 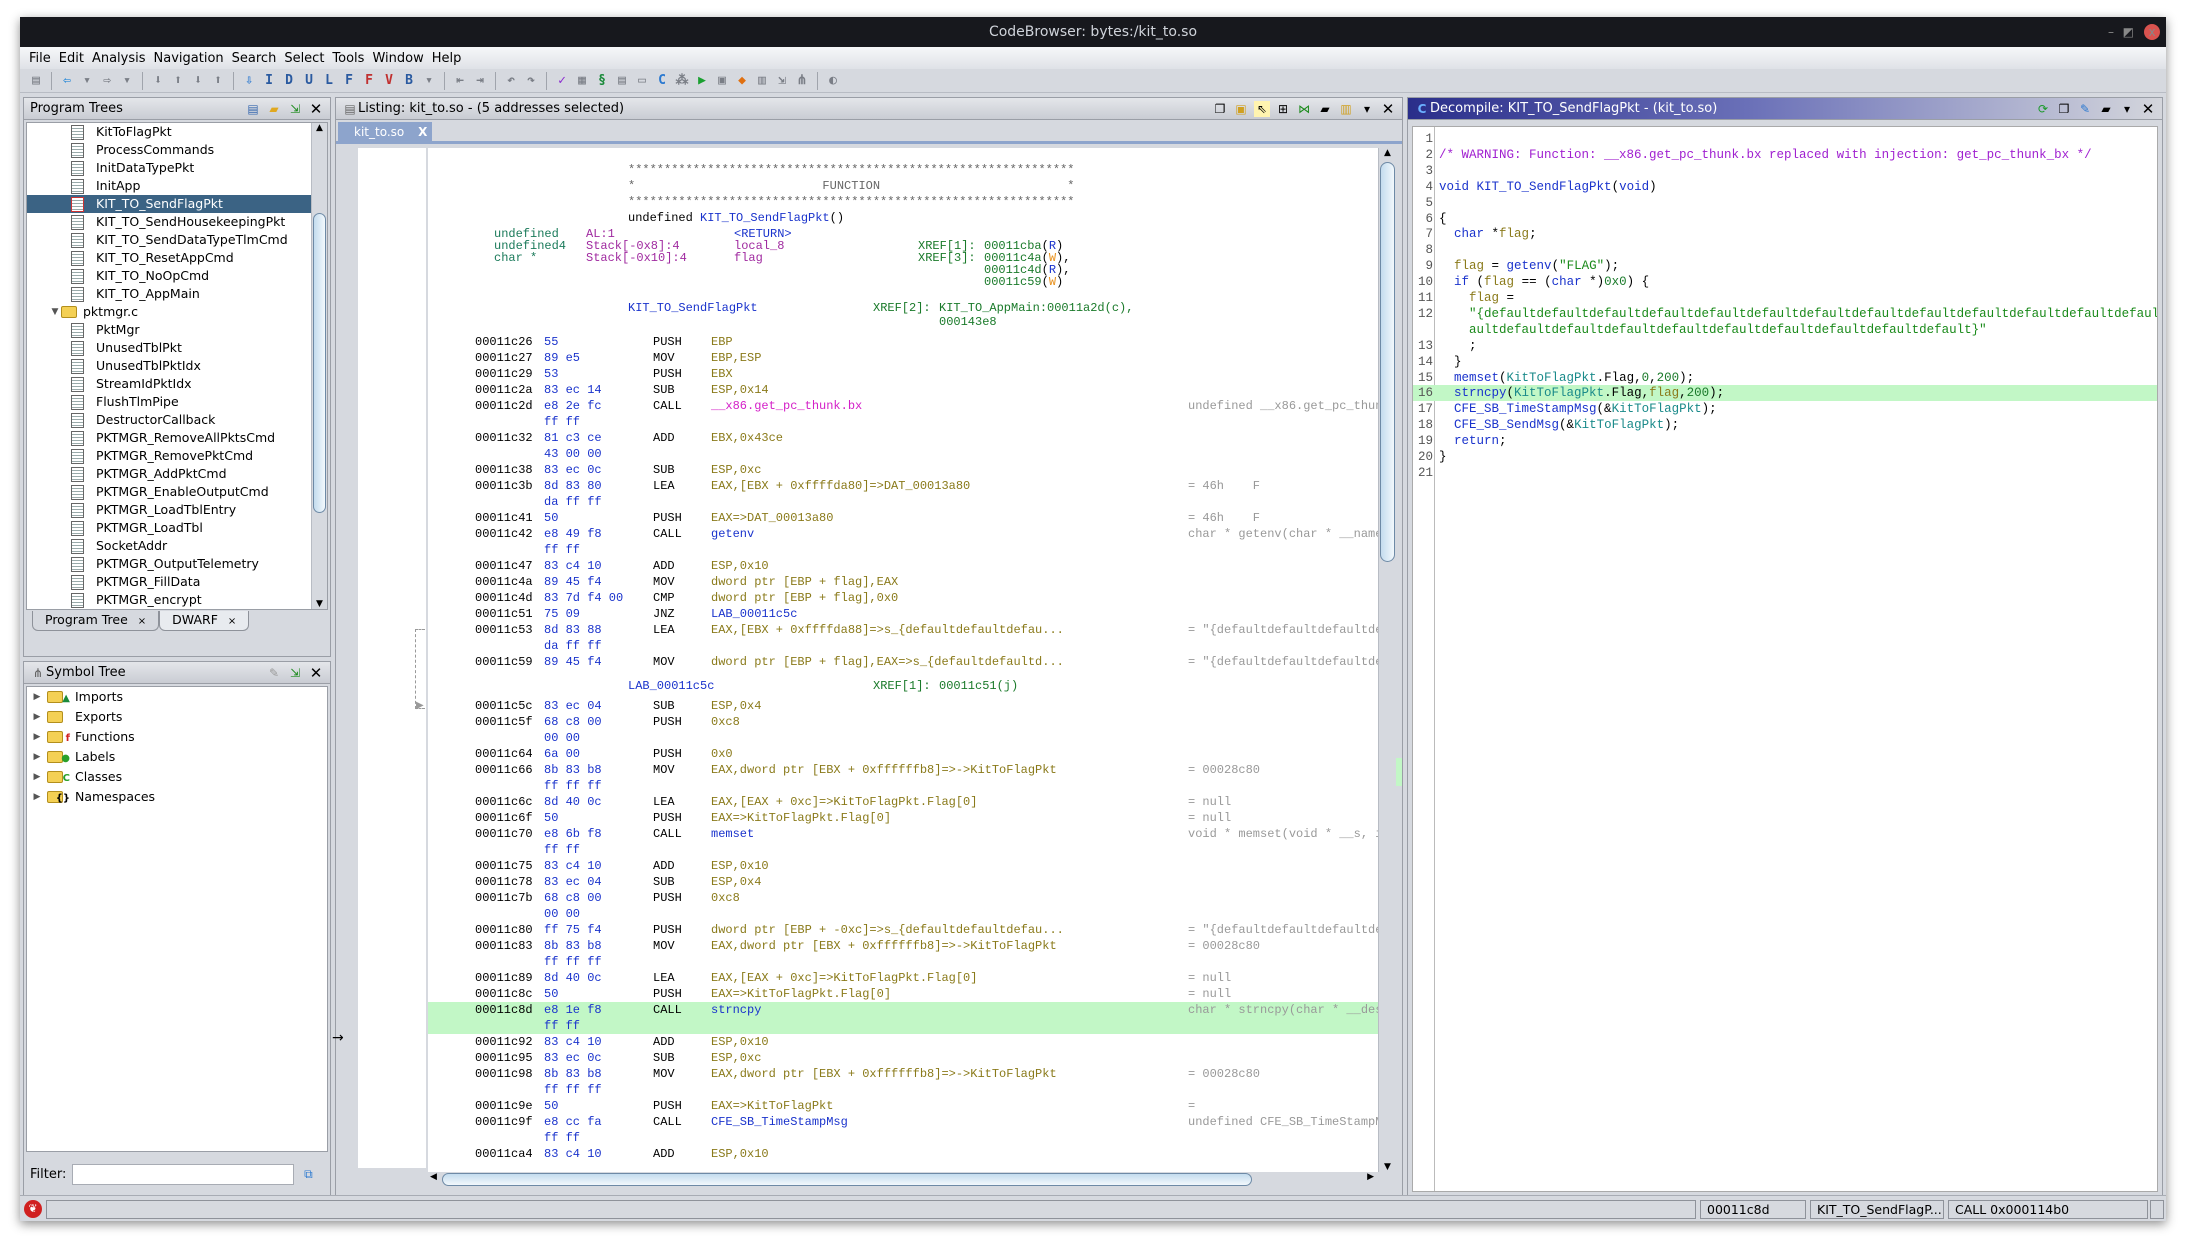 I want to click on instruction-address: 00011c8c, so click(x=504, y=994).